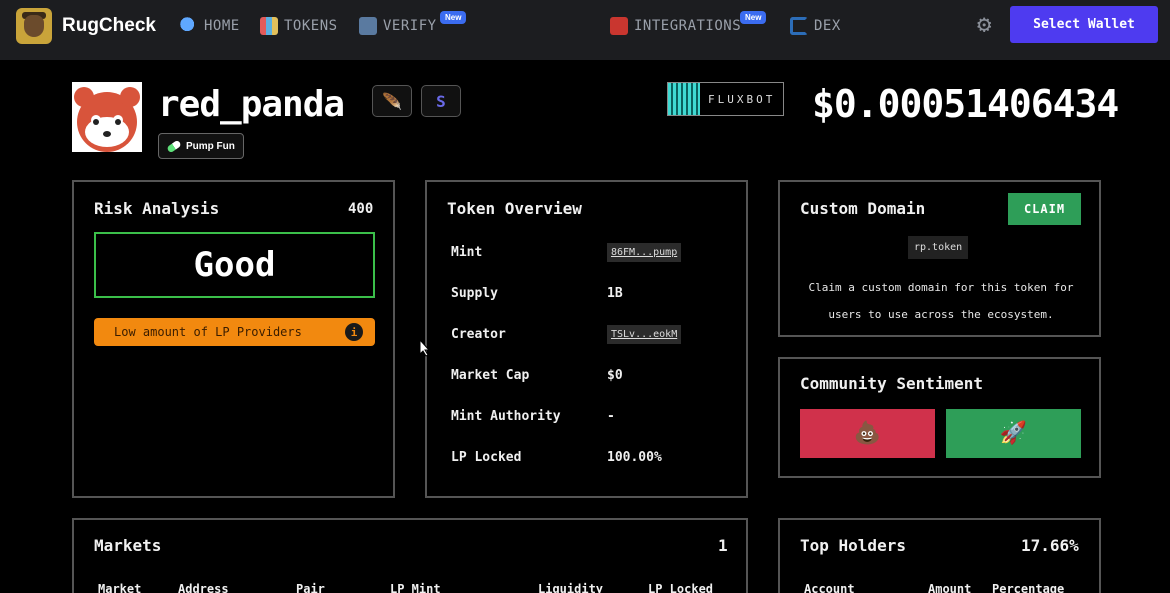 This screenshot has height=593, width=1170. I want to click on mouse-cursor-icon, so click(425, 348).